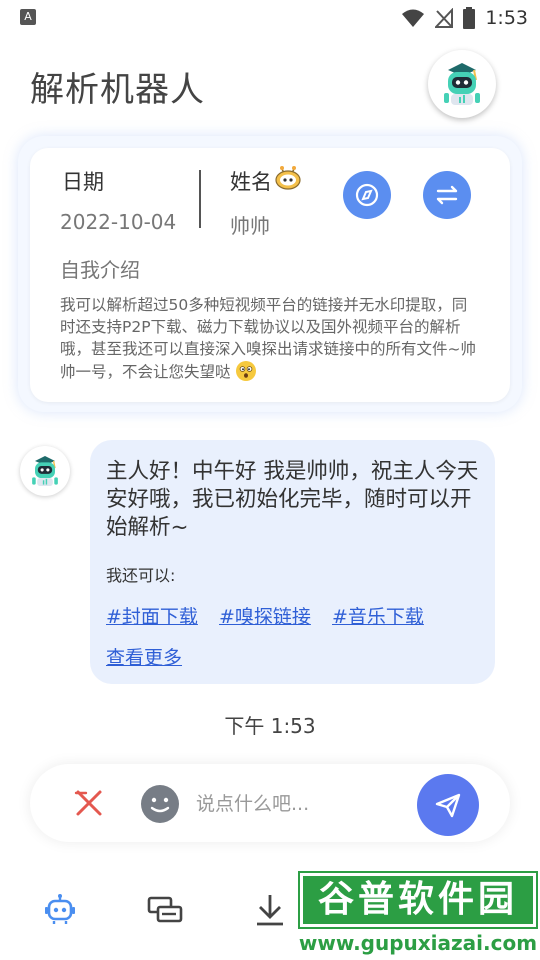 This screenshot has height=960, width=540. I want to click on date-value: 2022-10-04, so click(118, 222).